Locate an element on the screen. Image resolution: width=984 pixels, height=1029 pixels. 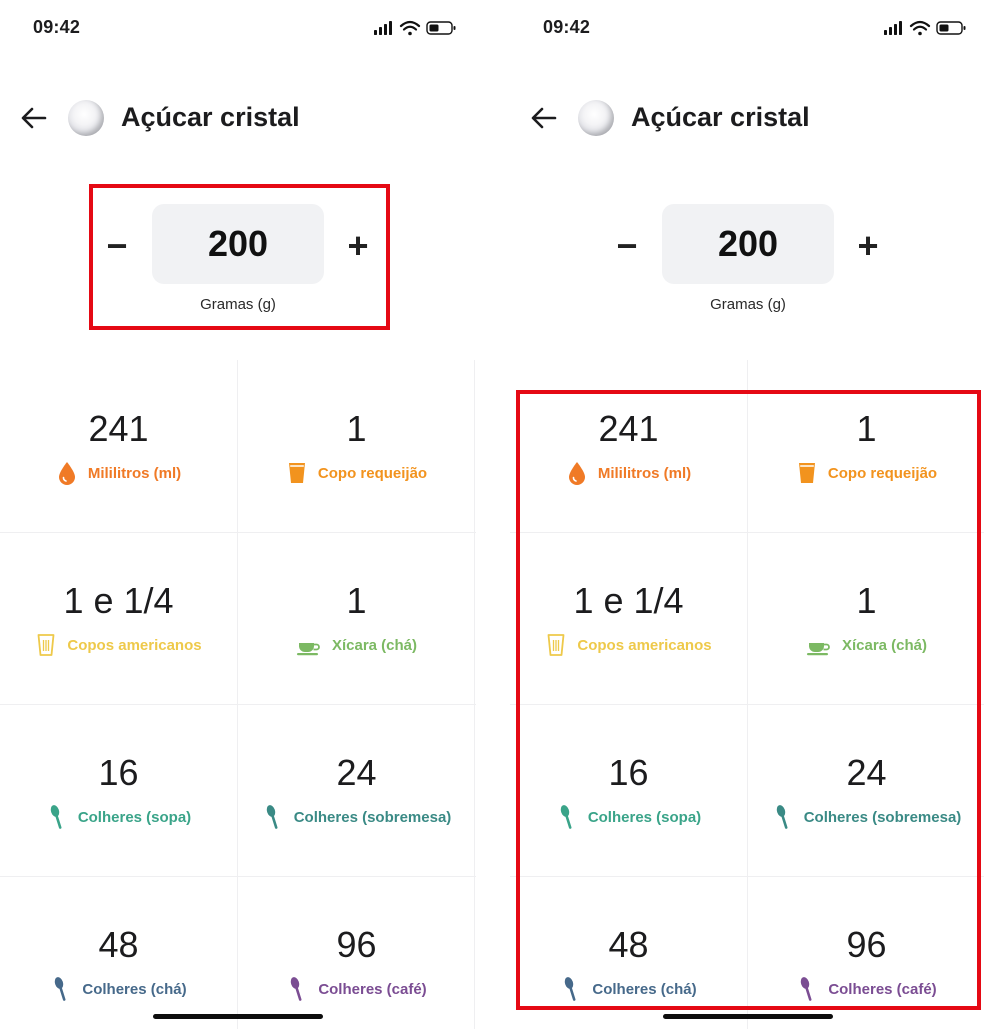
conversion-label-row: Xícara (chá) is located at coordinates (356, 645).